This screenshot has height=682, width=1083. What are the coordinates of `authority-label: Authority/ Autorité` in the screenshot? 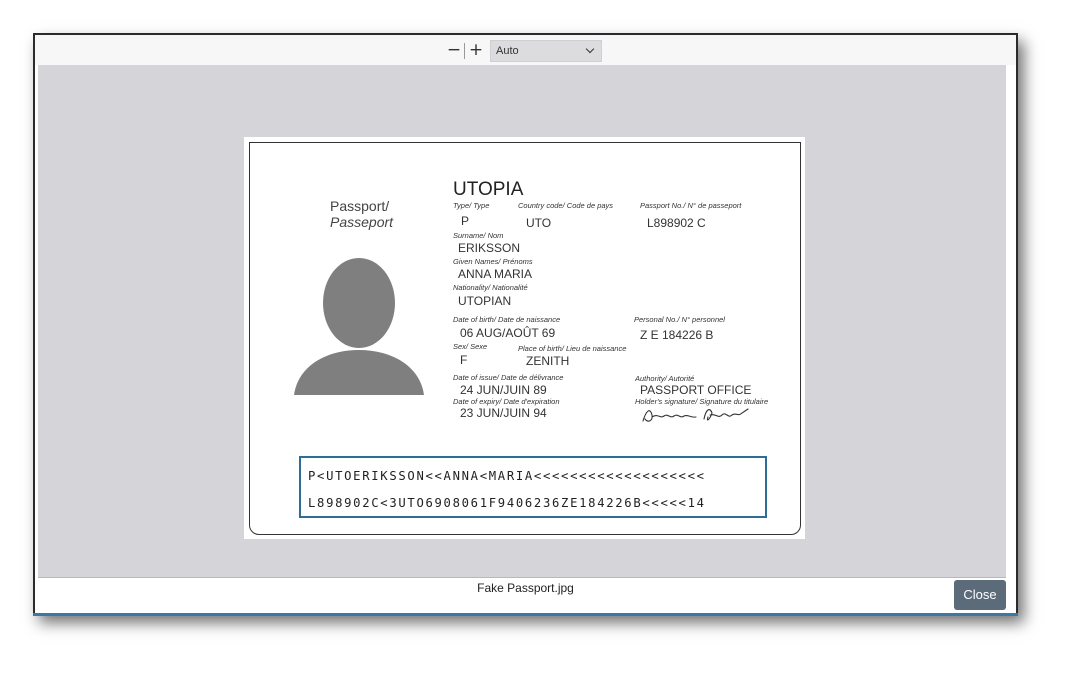 It's located at (665, 378).